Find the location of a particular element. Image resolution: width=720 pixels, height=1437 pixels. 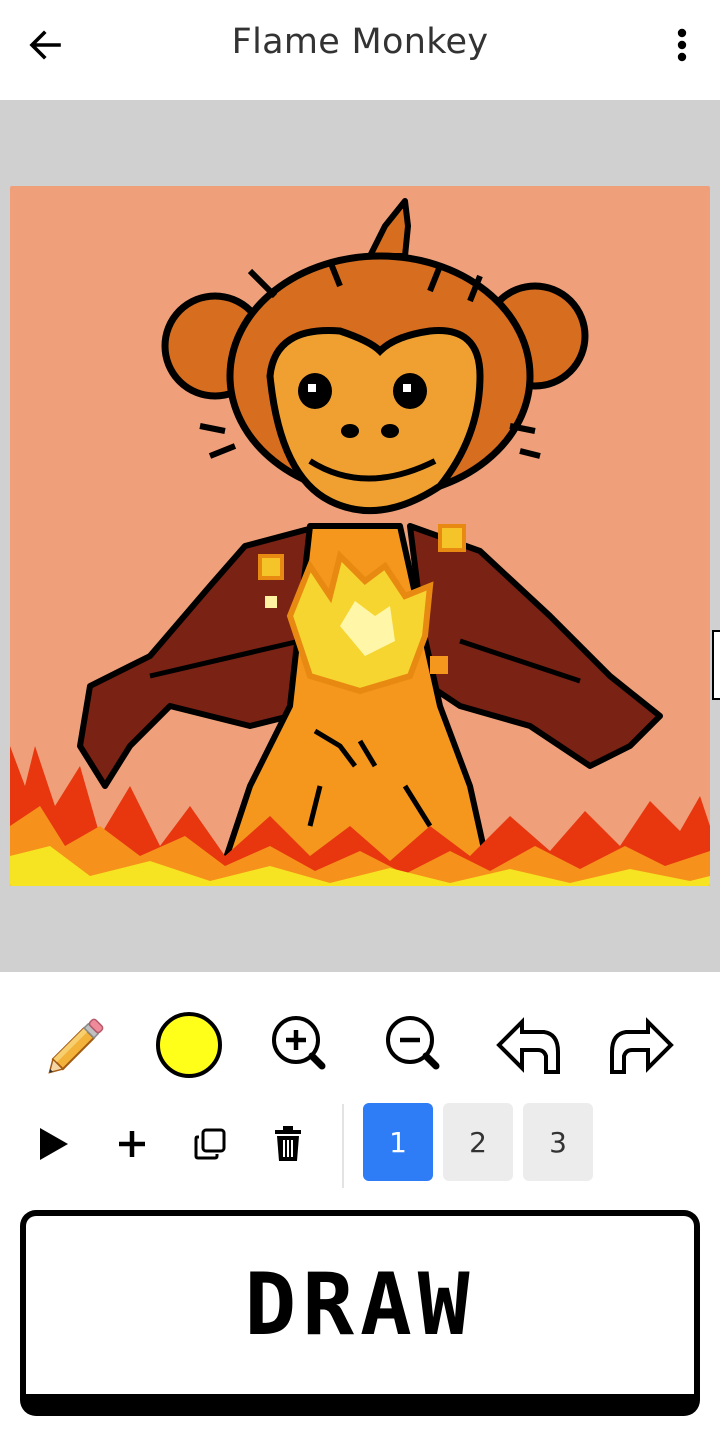

redo-button is located at coordinates (641, 1045).